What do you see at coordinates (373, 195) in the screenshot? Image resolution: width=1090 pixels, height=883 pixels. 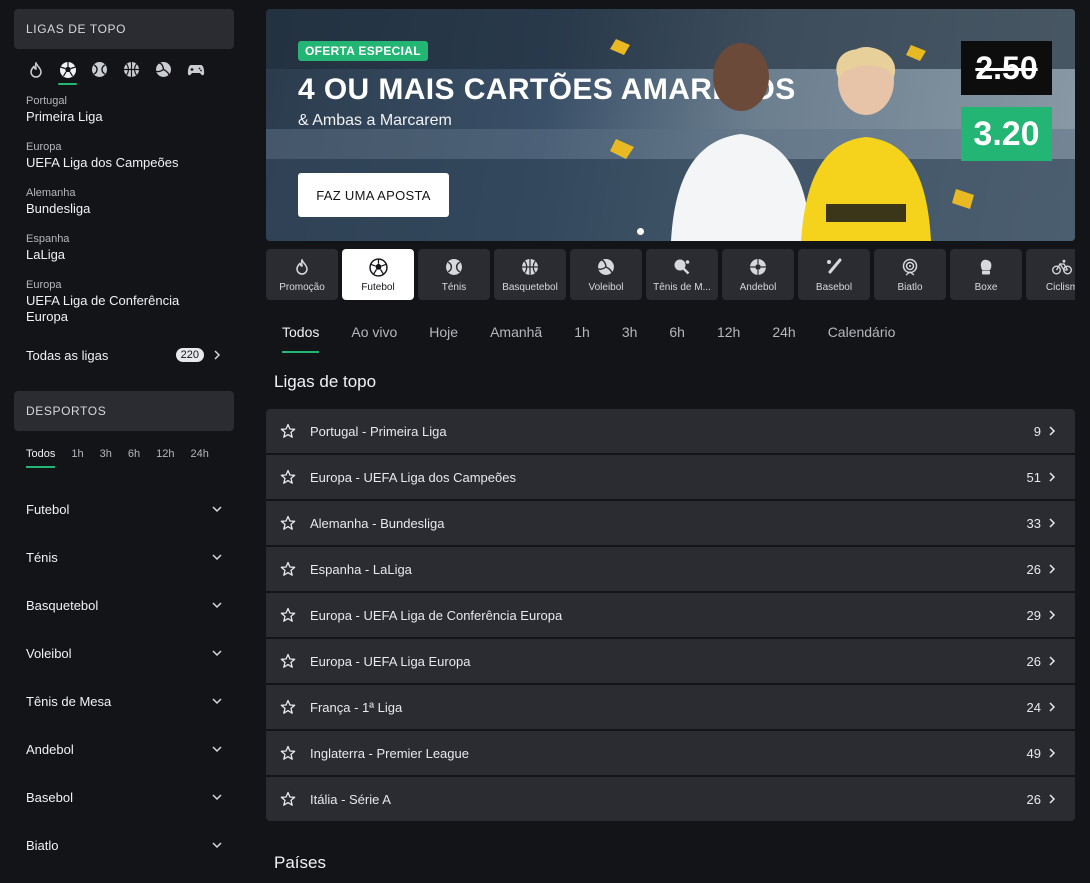 I see `place-bet-button: FAZ UMA APOSTA` at bounding box center [373, 195].